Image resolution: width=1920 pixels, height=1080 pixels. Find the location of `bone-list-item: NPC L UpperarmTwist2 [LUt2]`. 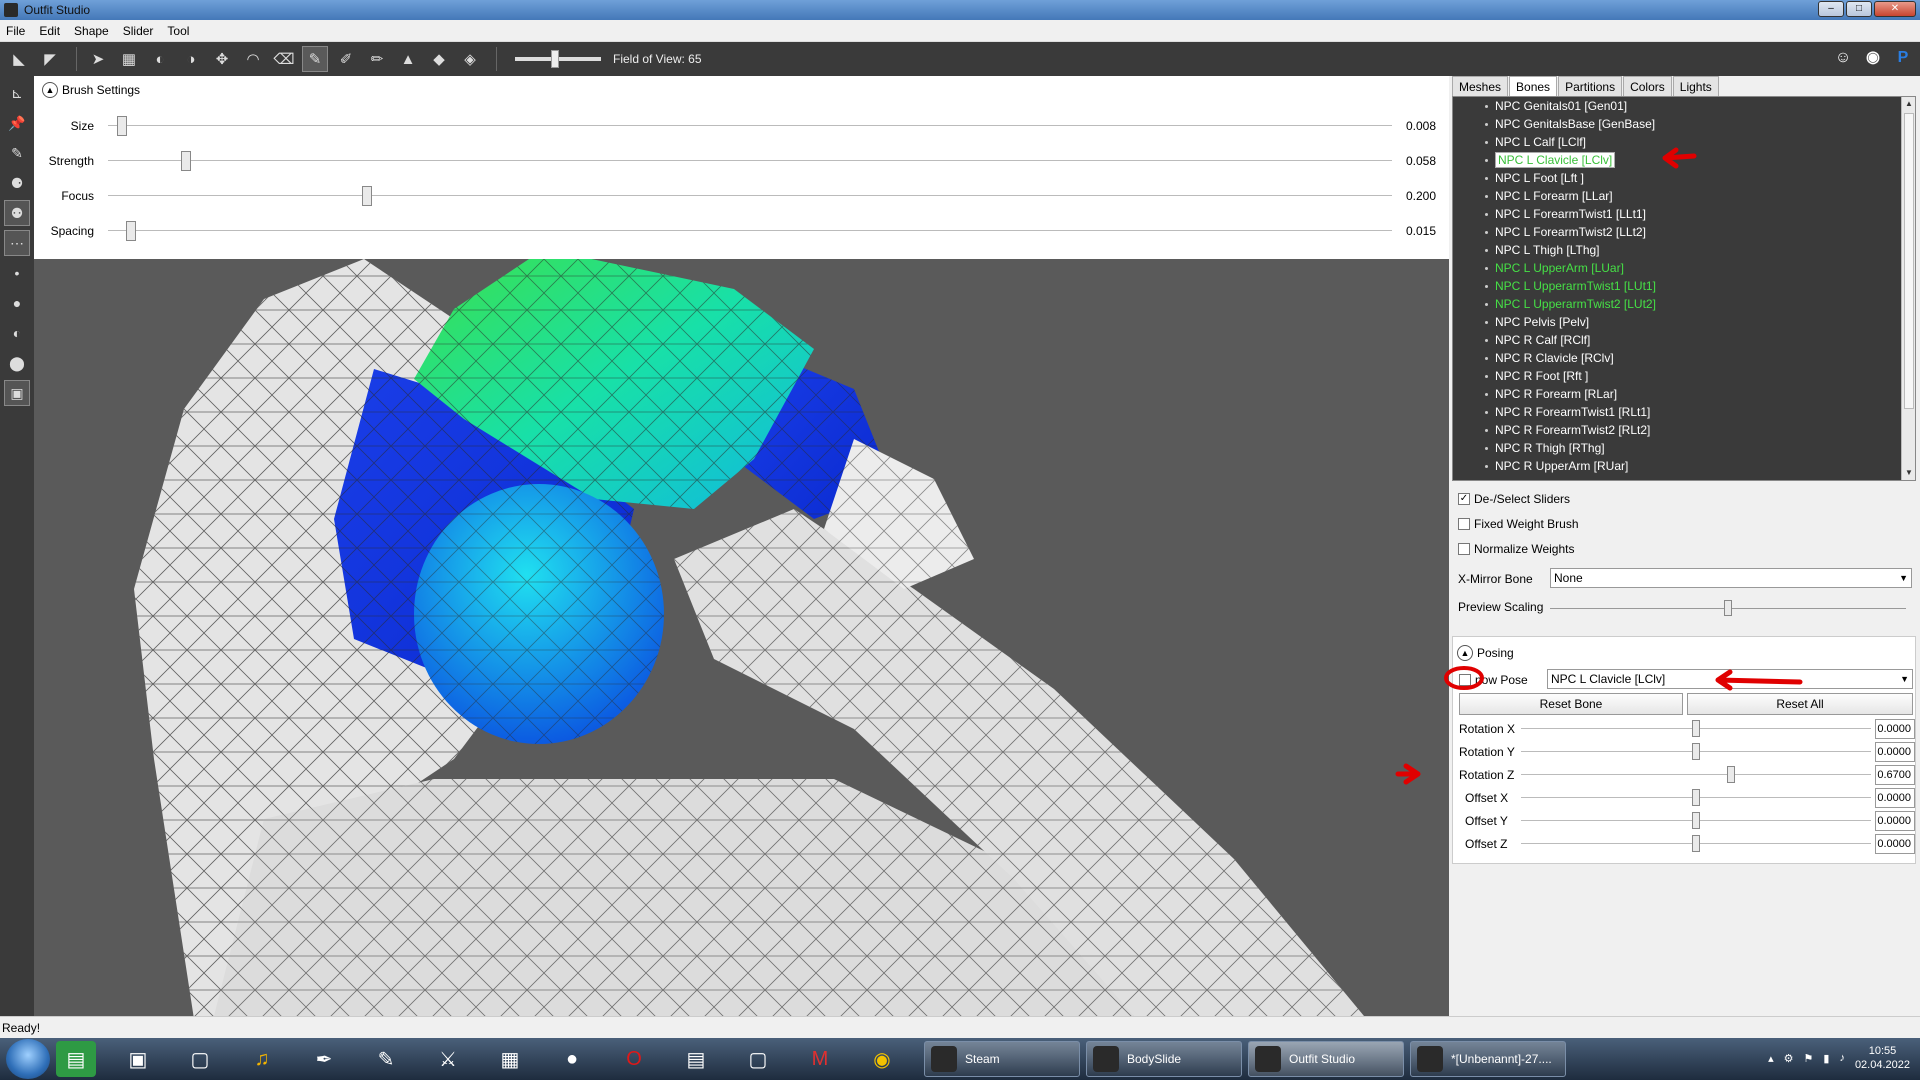

bone-list-item: NPC L UpperarmTwist2 [LUt2] is located at coordinates (1684, 304).